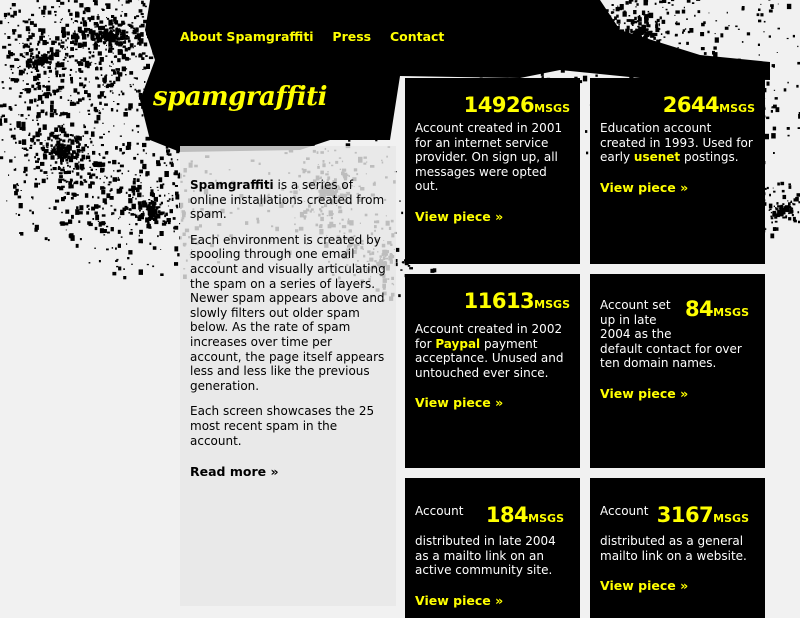 The image size is (800, 618). What do you see at coordinates (234, 472) in the screenshot?
I see `read-more-link: Read more »` at bounding box center [234, 472].